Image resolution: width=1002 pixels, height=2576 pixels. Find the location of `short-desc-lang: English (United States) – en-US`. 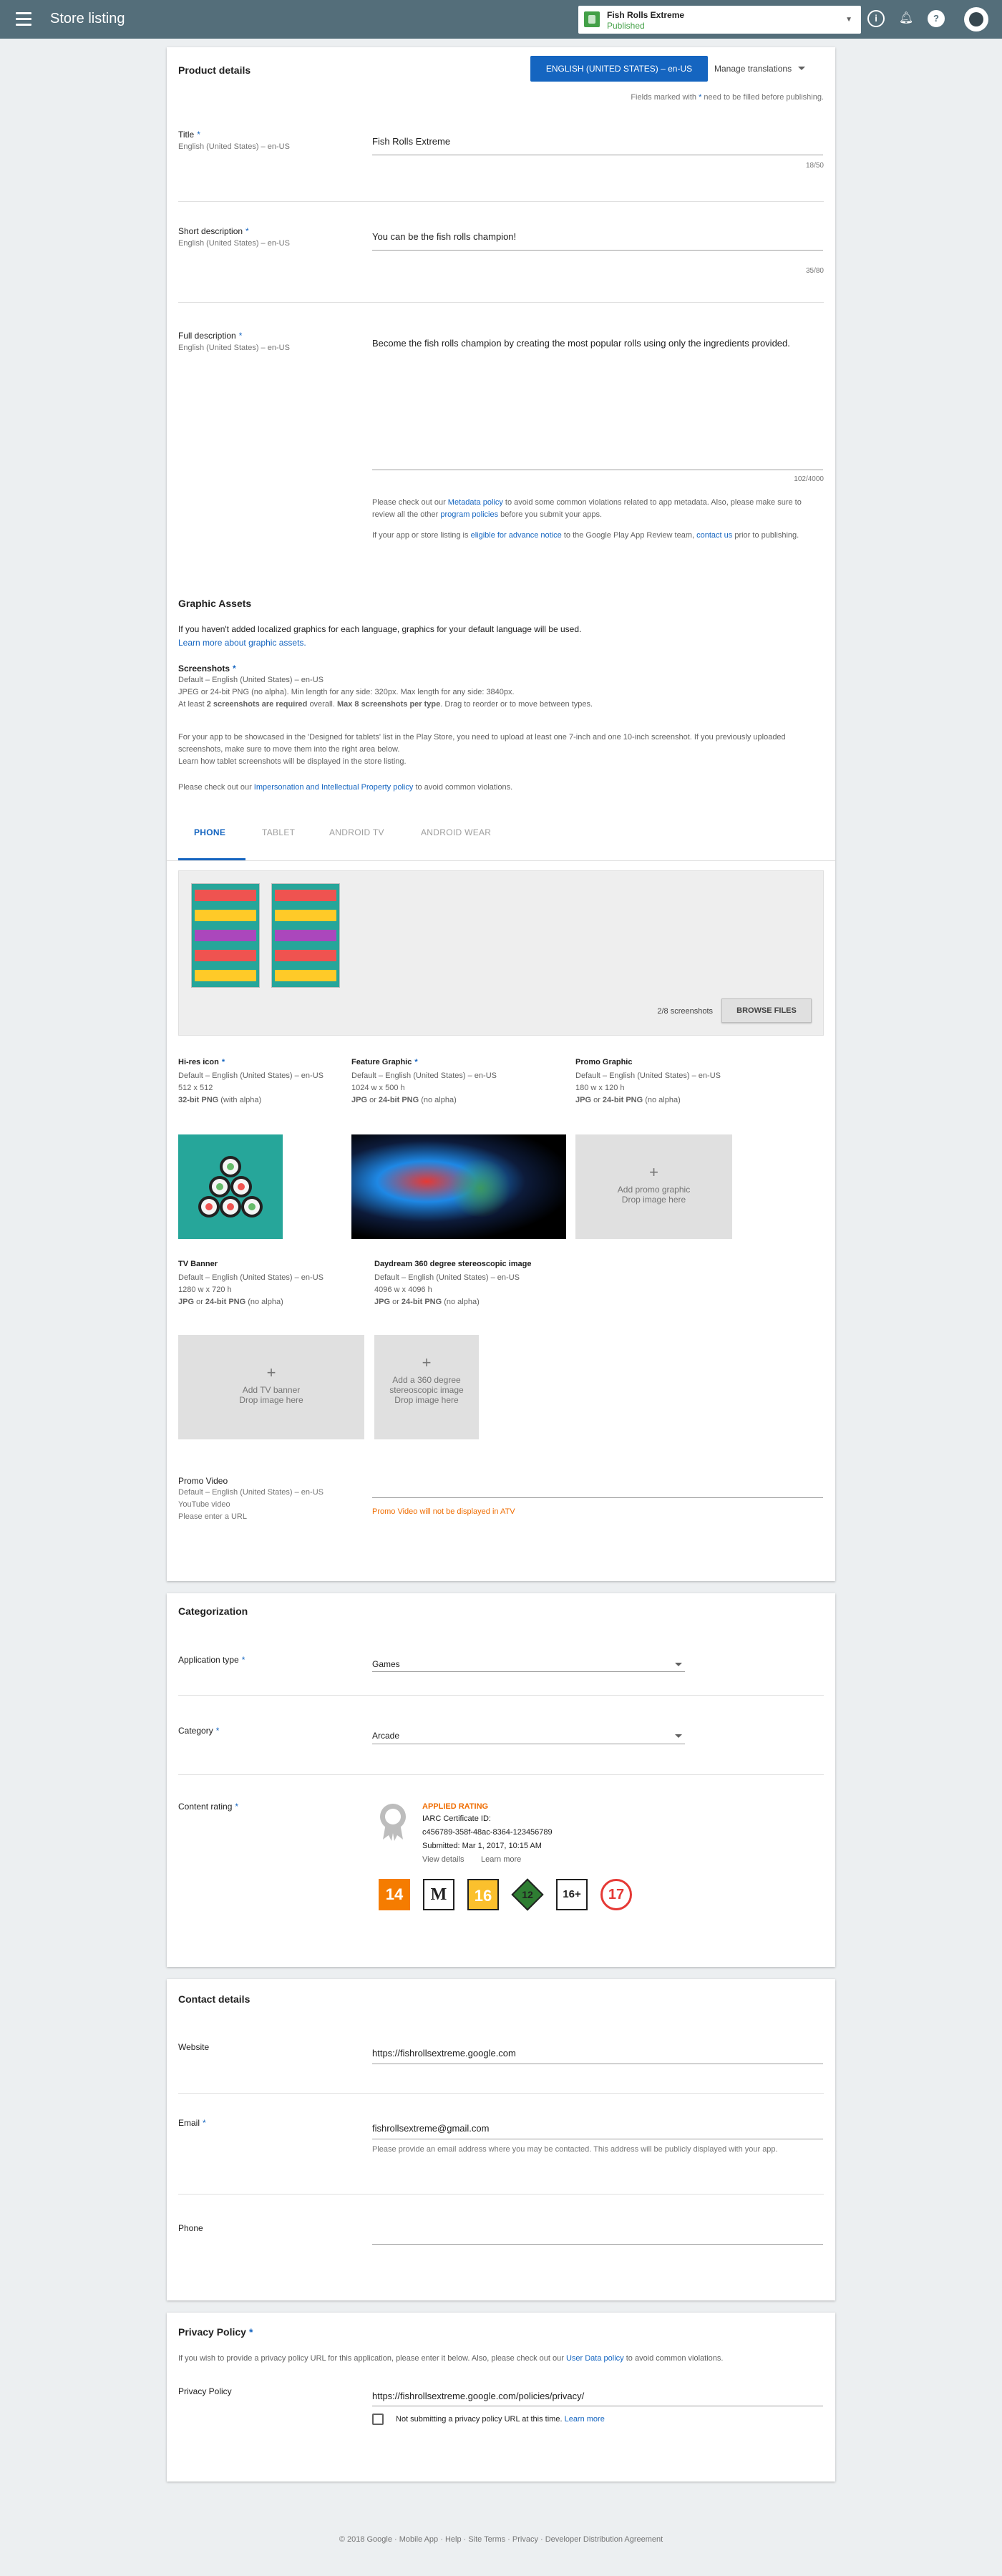

short-desc-lang: English (United States) – en-US is located at coordinates (234, 243).